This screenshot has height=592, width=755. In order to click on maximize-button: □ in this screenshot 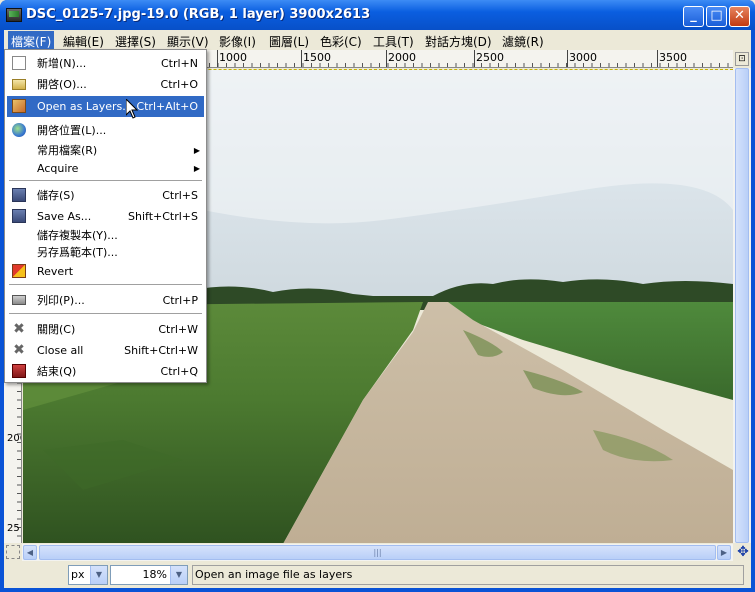, I will do `click(716, 16)`.